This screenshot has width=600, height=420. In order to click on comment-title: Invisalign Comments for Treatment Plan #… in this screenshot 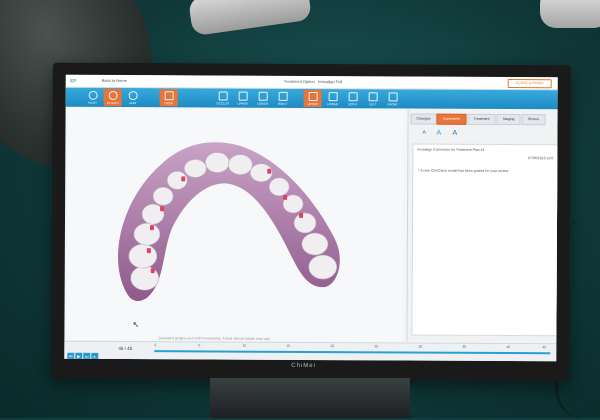, I will do `click(450, 150)`.